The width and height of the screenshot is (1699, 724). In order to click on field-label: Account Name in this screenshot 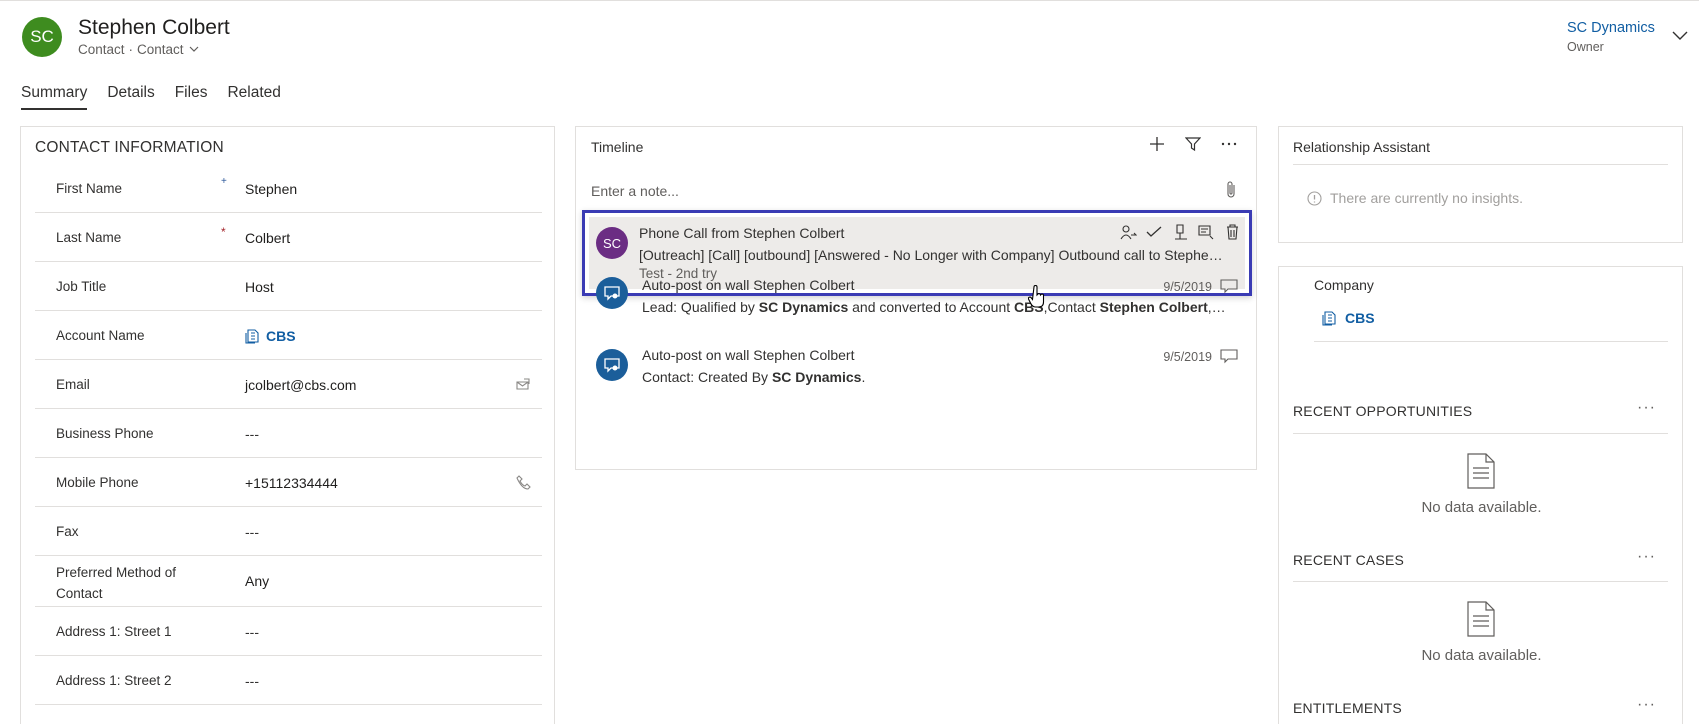, I will do `click(100, 335)`.